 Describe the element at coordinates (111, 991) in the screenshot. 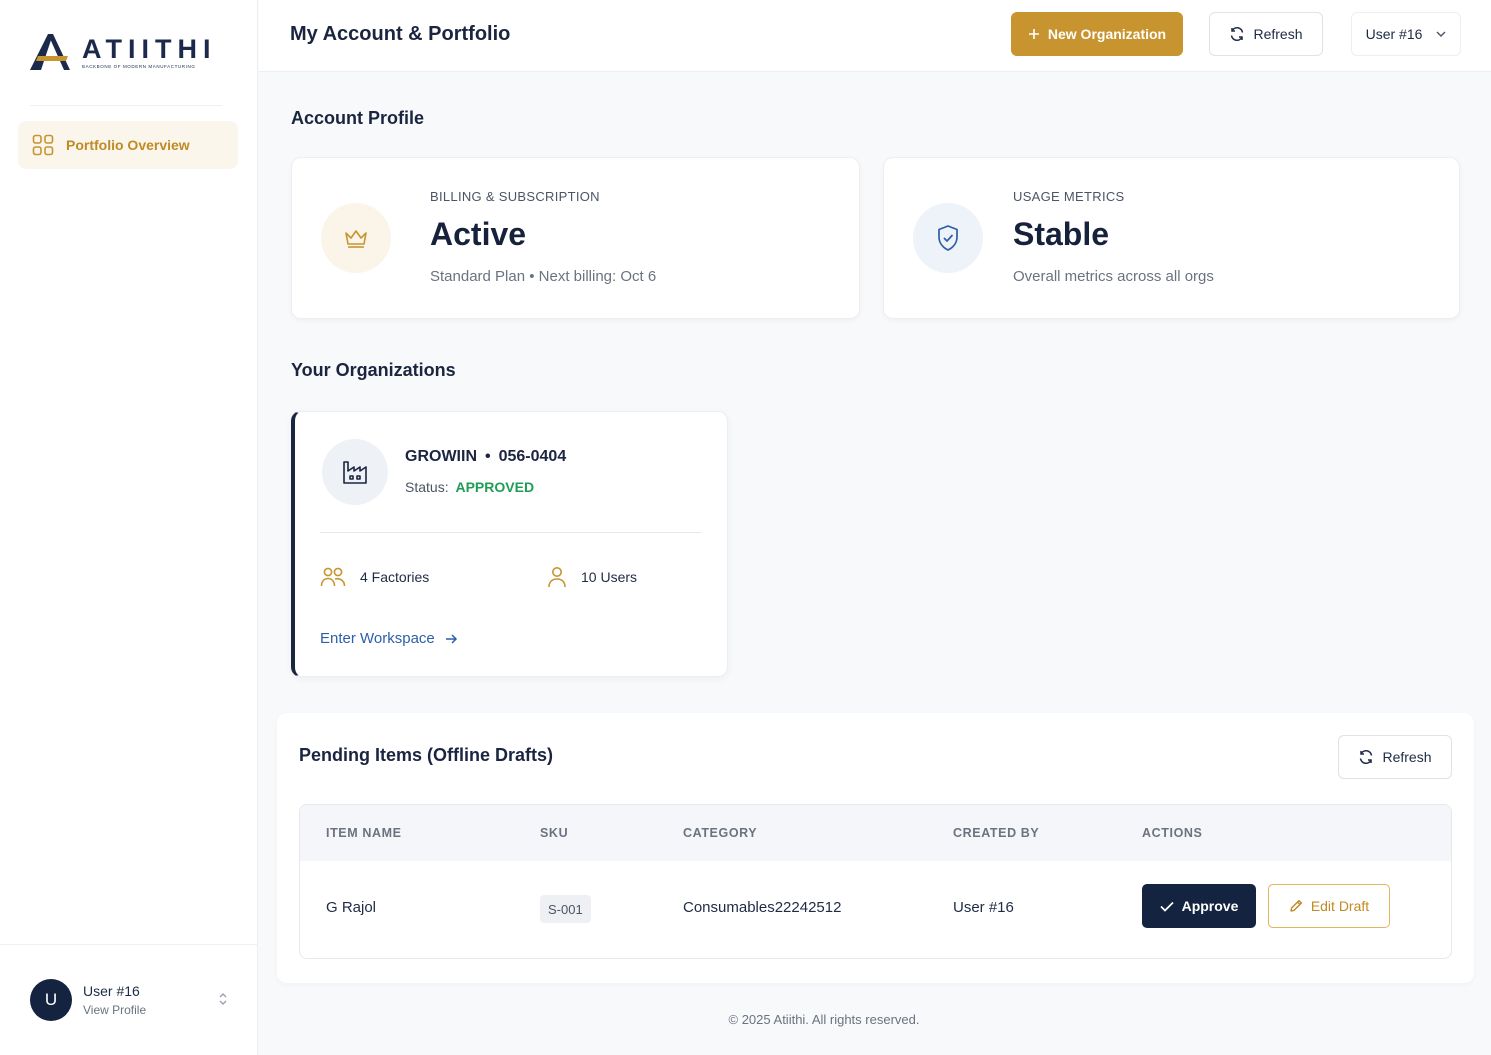

I see `profile-name: User #16` at that location.